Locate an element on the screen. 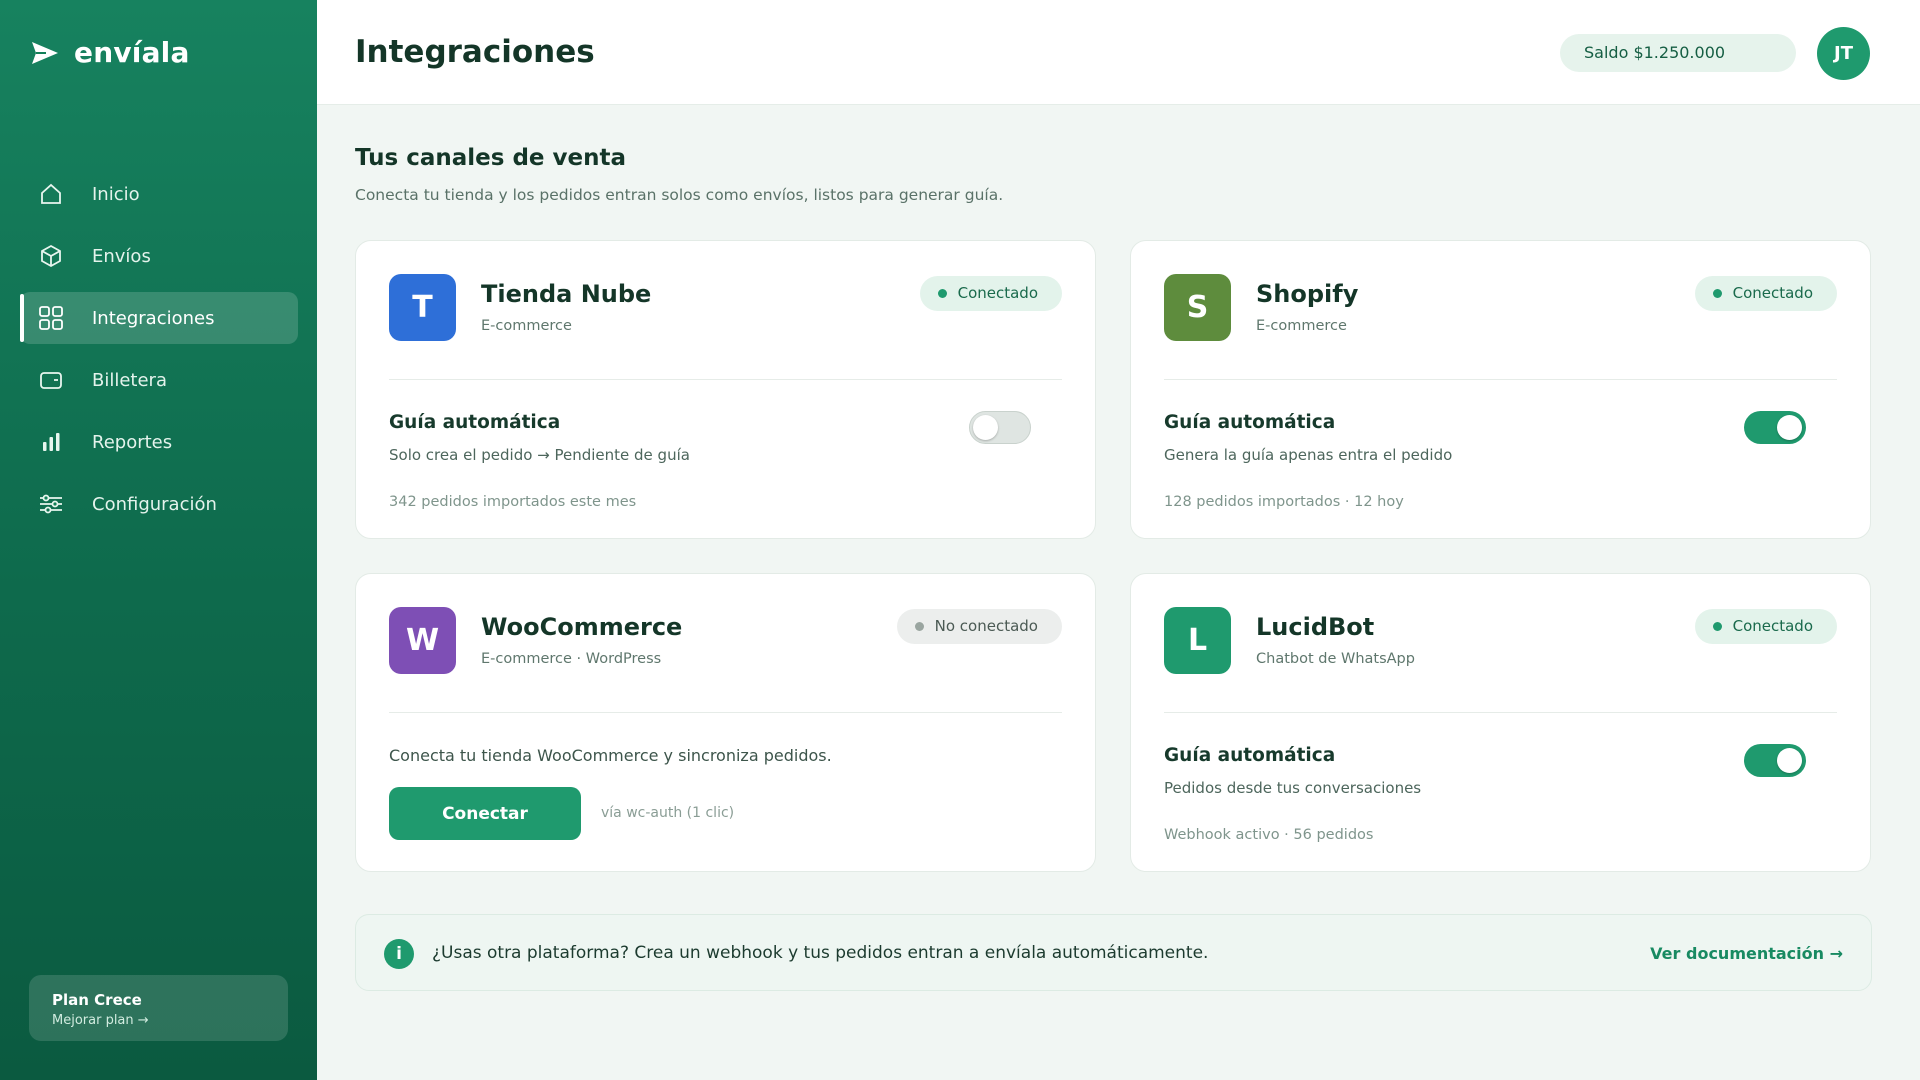  upgrade-plan-link: Mejorar plan → is located at coordinates (158, 1020).